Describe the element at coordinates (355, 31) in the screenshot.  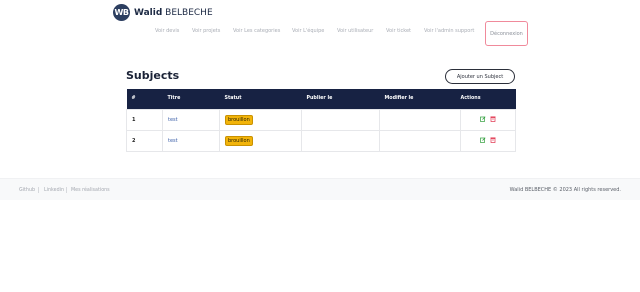
I see `nav-link-utilisateur: Voir utilisateur` at that location.